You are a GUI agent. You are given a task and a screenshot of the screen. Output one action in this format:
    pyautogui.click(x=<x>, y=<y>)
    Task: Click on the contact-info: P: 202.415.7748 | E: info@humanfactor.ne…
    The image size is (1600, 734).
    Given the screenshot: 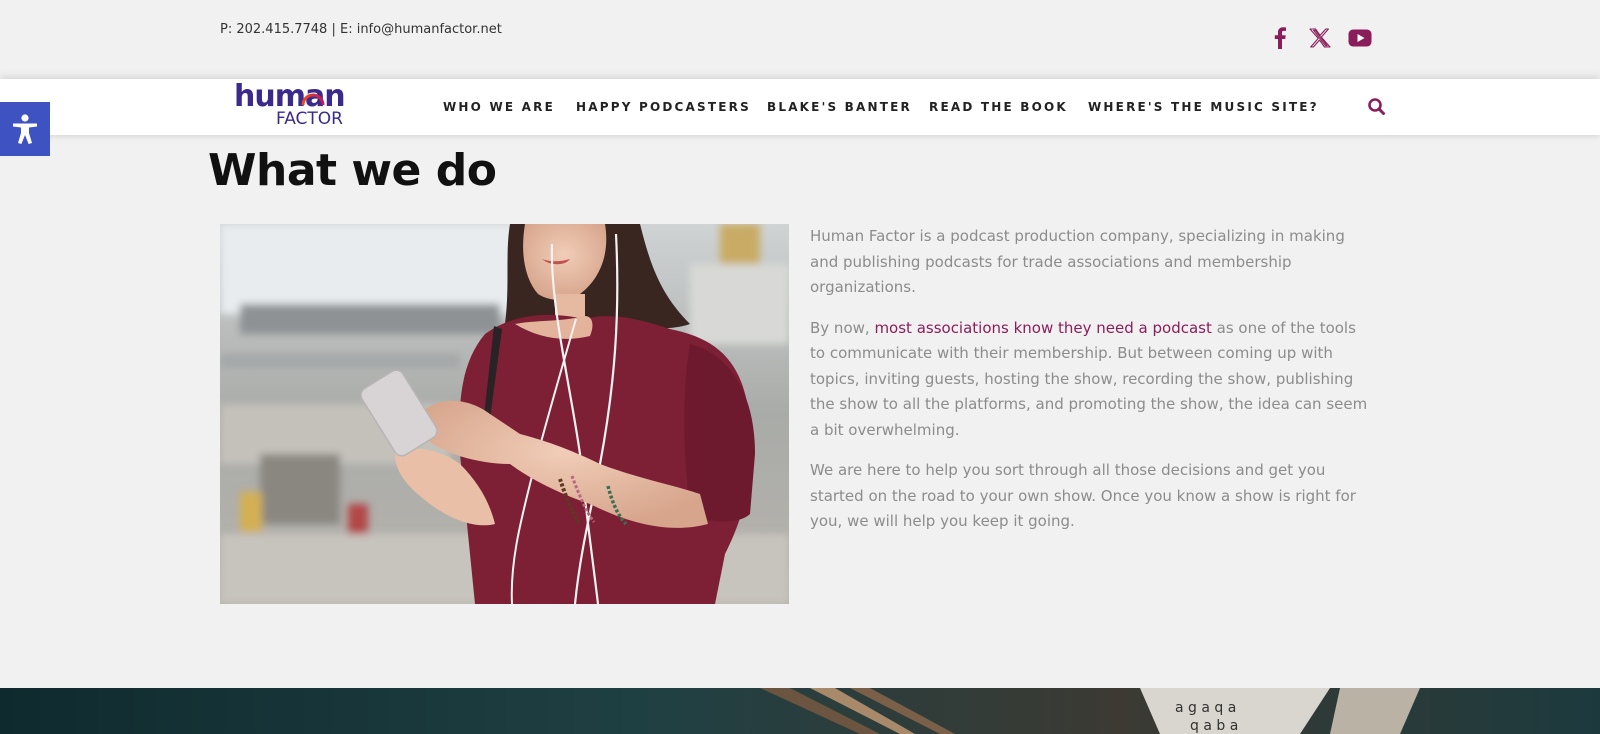 What is the action you would take?
    pyautogui.click(x=361, y=29)
    